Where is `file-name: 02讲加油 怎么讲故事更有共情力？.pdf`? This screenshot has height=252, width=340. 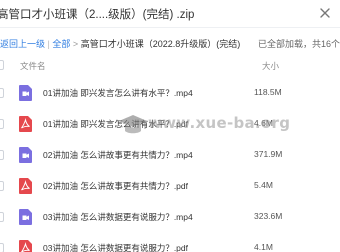 file-name: 02讲加油 怎么讲故事更有共情力？.pdf is located at coordinates (115, 186).